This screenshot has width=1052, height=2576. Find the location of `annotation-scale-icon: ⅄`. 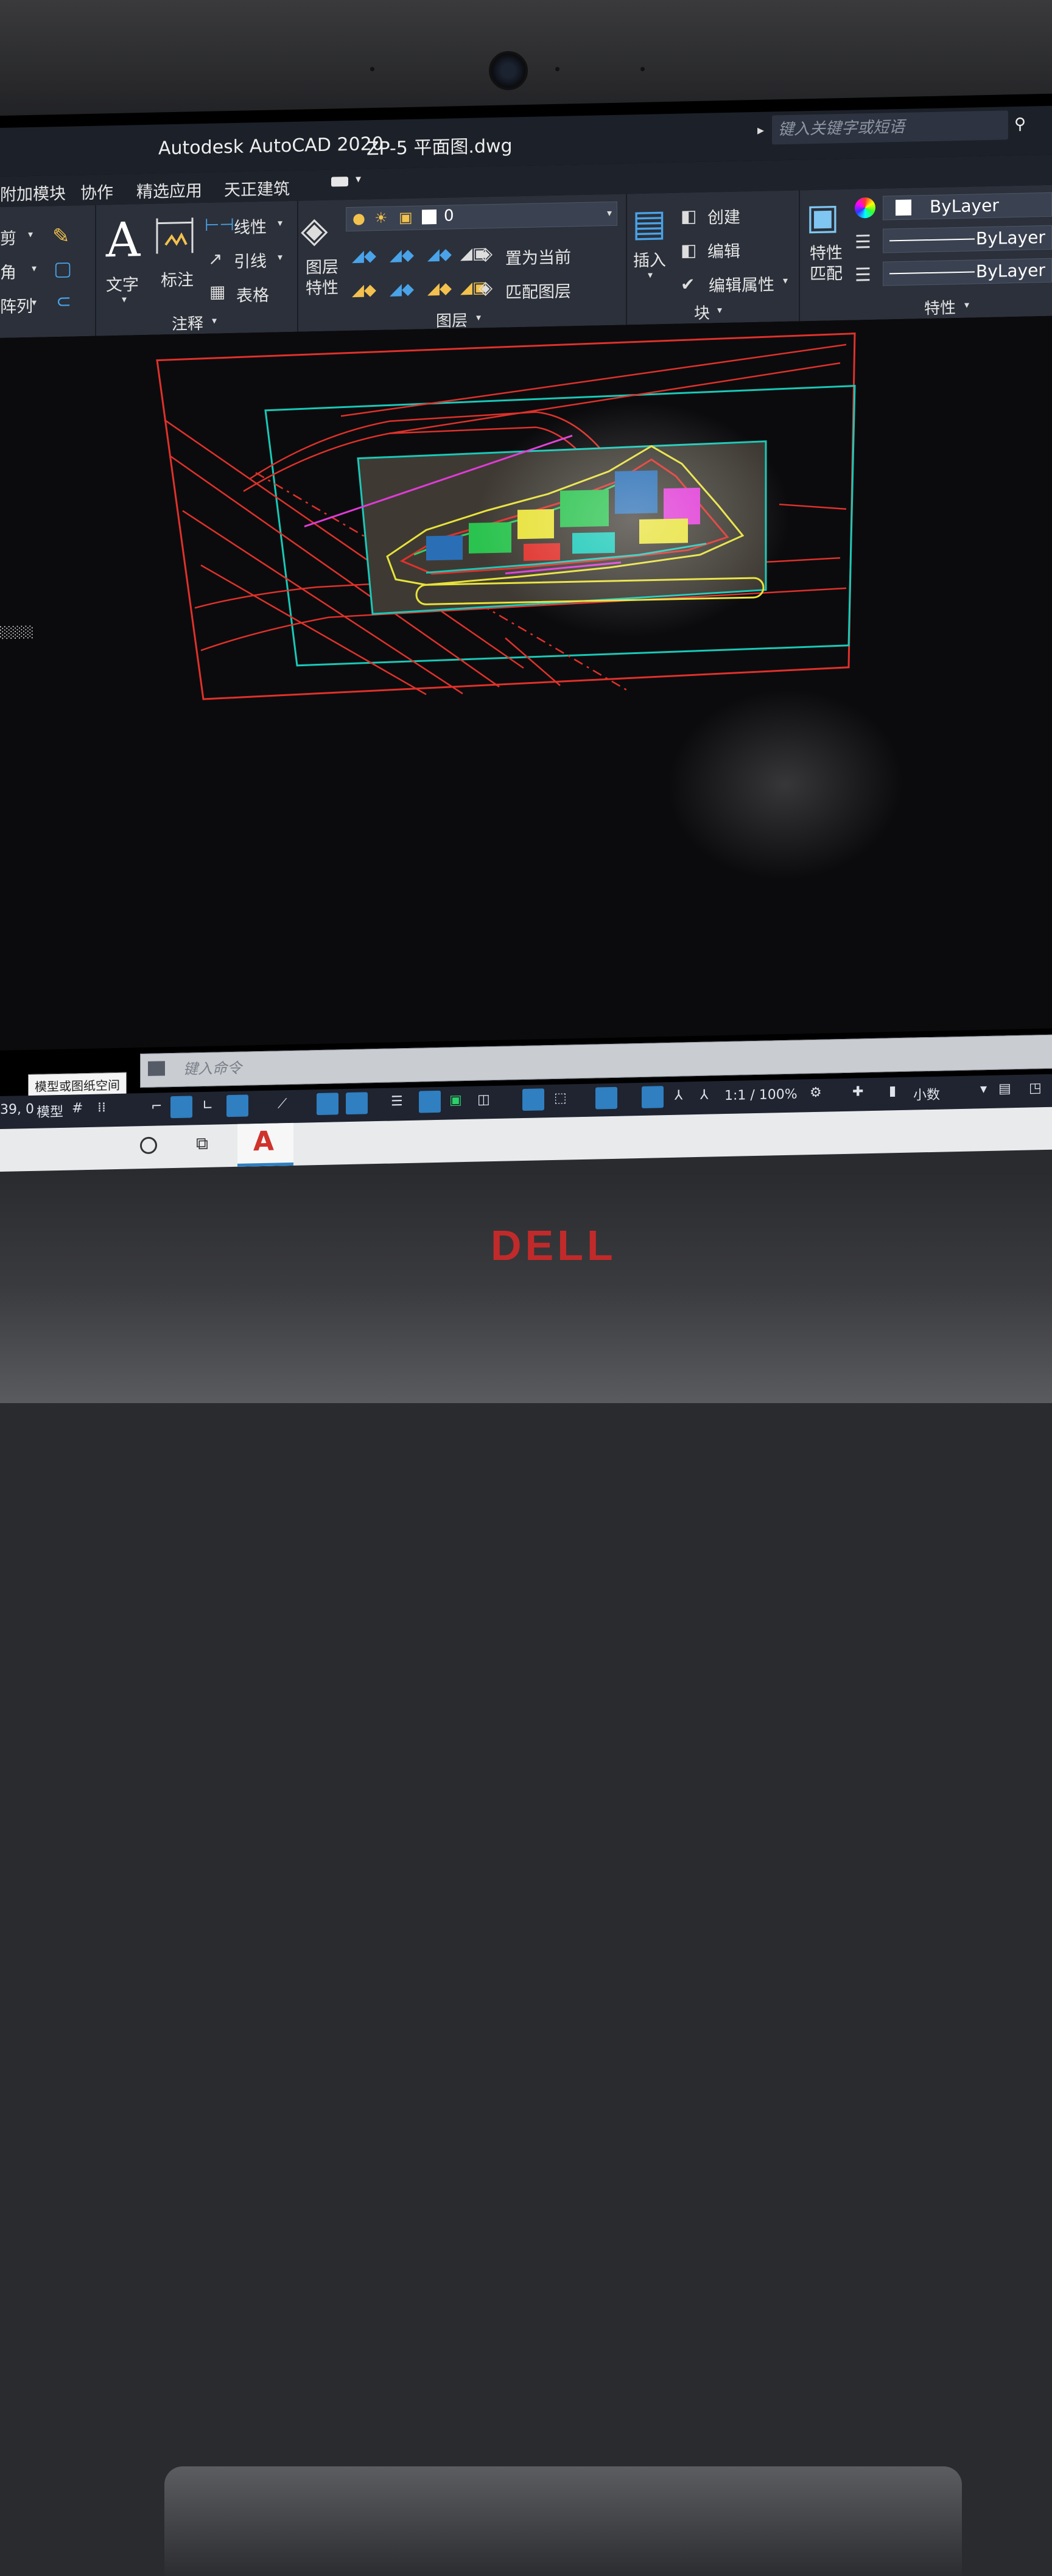

annotation-scale-icon: ⅄ is located at coordinates (704, 1095).